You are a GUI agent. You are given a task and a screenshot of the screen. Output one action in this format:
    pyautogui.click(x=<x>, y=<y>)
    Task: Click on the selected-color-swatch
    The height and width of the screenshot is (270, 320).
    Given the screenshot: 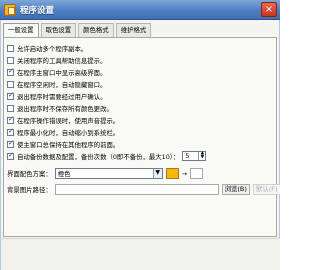 What is the action you would take?
    pyautogui.click(x=172, y=173)
    